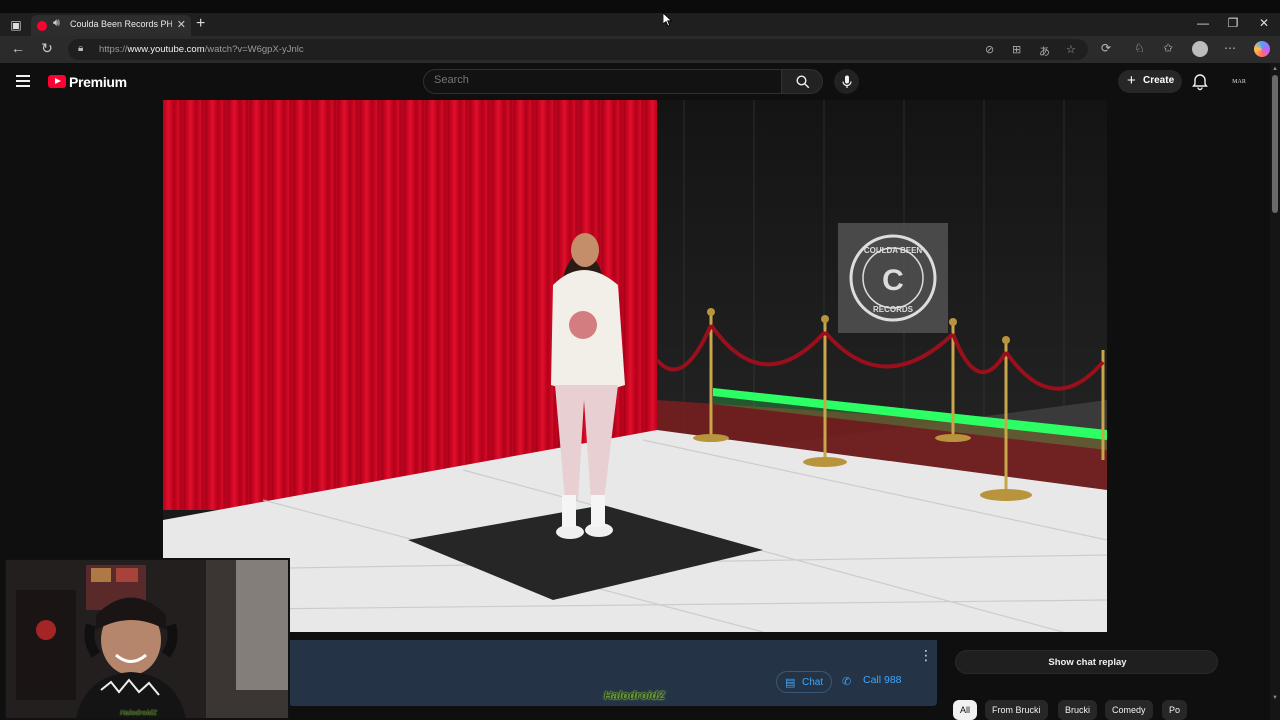 Image resolution: width=1280 pixels, height=720 pixels. What do you see at coordinates (668, 20) in the screenshot?
I see `mouse-cursor-icon` at bounding box center [668, 20].